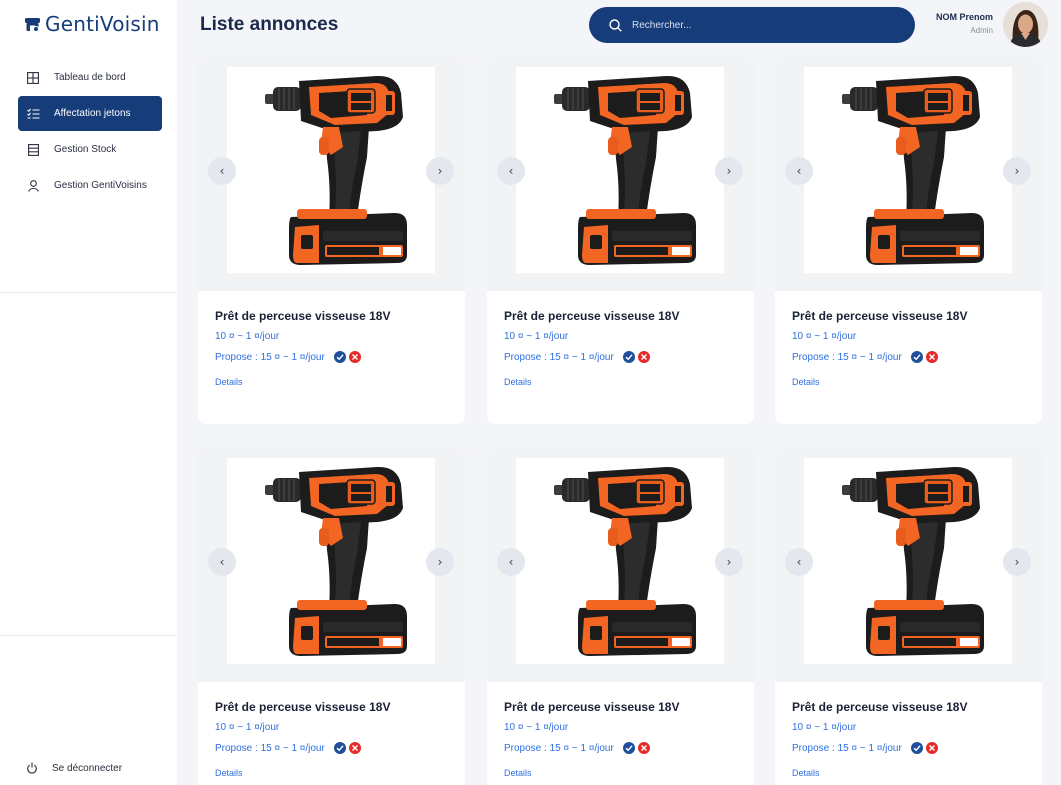  I want to click on logout-label: Se déconnecter, so click(87, 768).